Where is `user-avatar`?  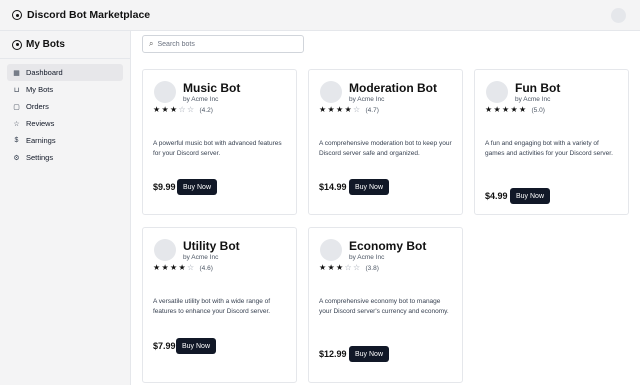
user-avatar is located at coordinates (618, 15).